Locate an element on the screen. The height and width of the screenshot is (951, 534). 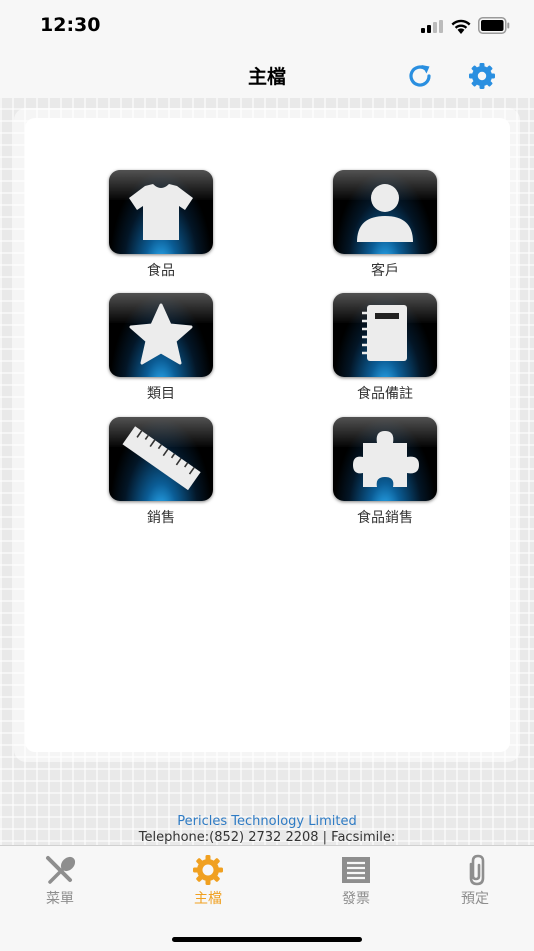
tile-label: 食品 is located at coordinates (161, 271).